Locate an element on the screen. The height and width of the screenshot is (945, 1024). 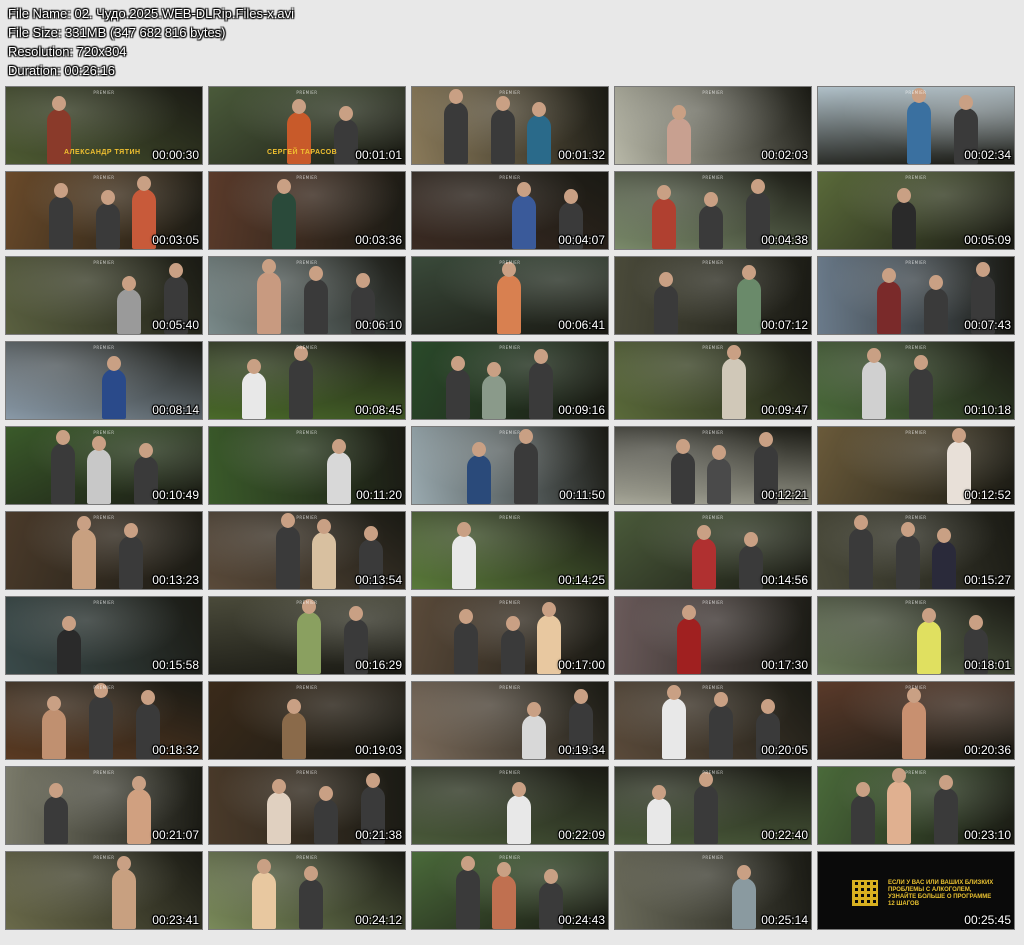
video-thumbnail: PREMIER 00:03:05 is located at coordinates (104, 210).